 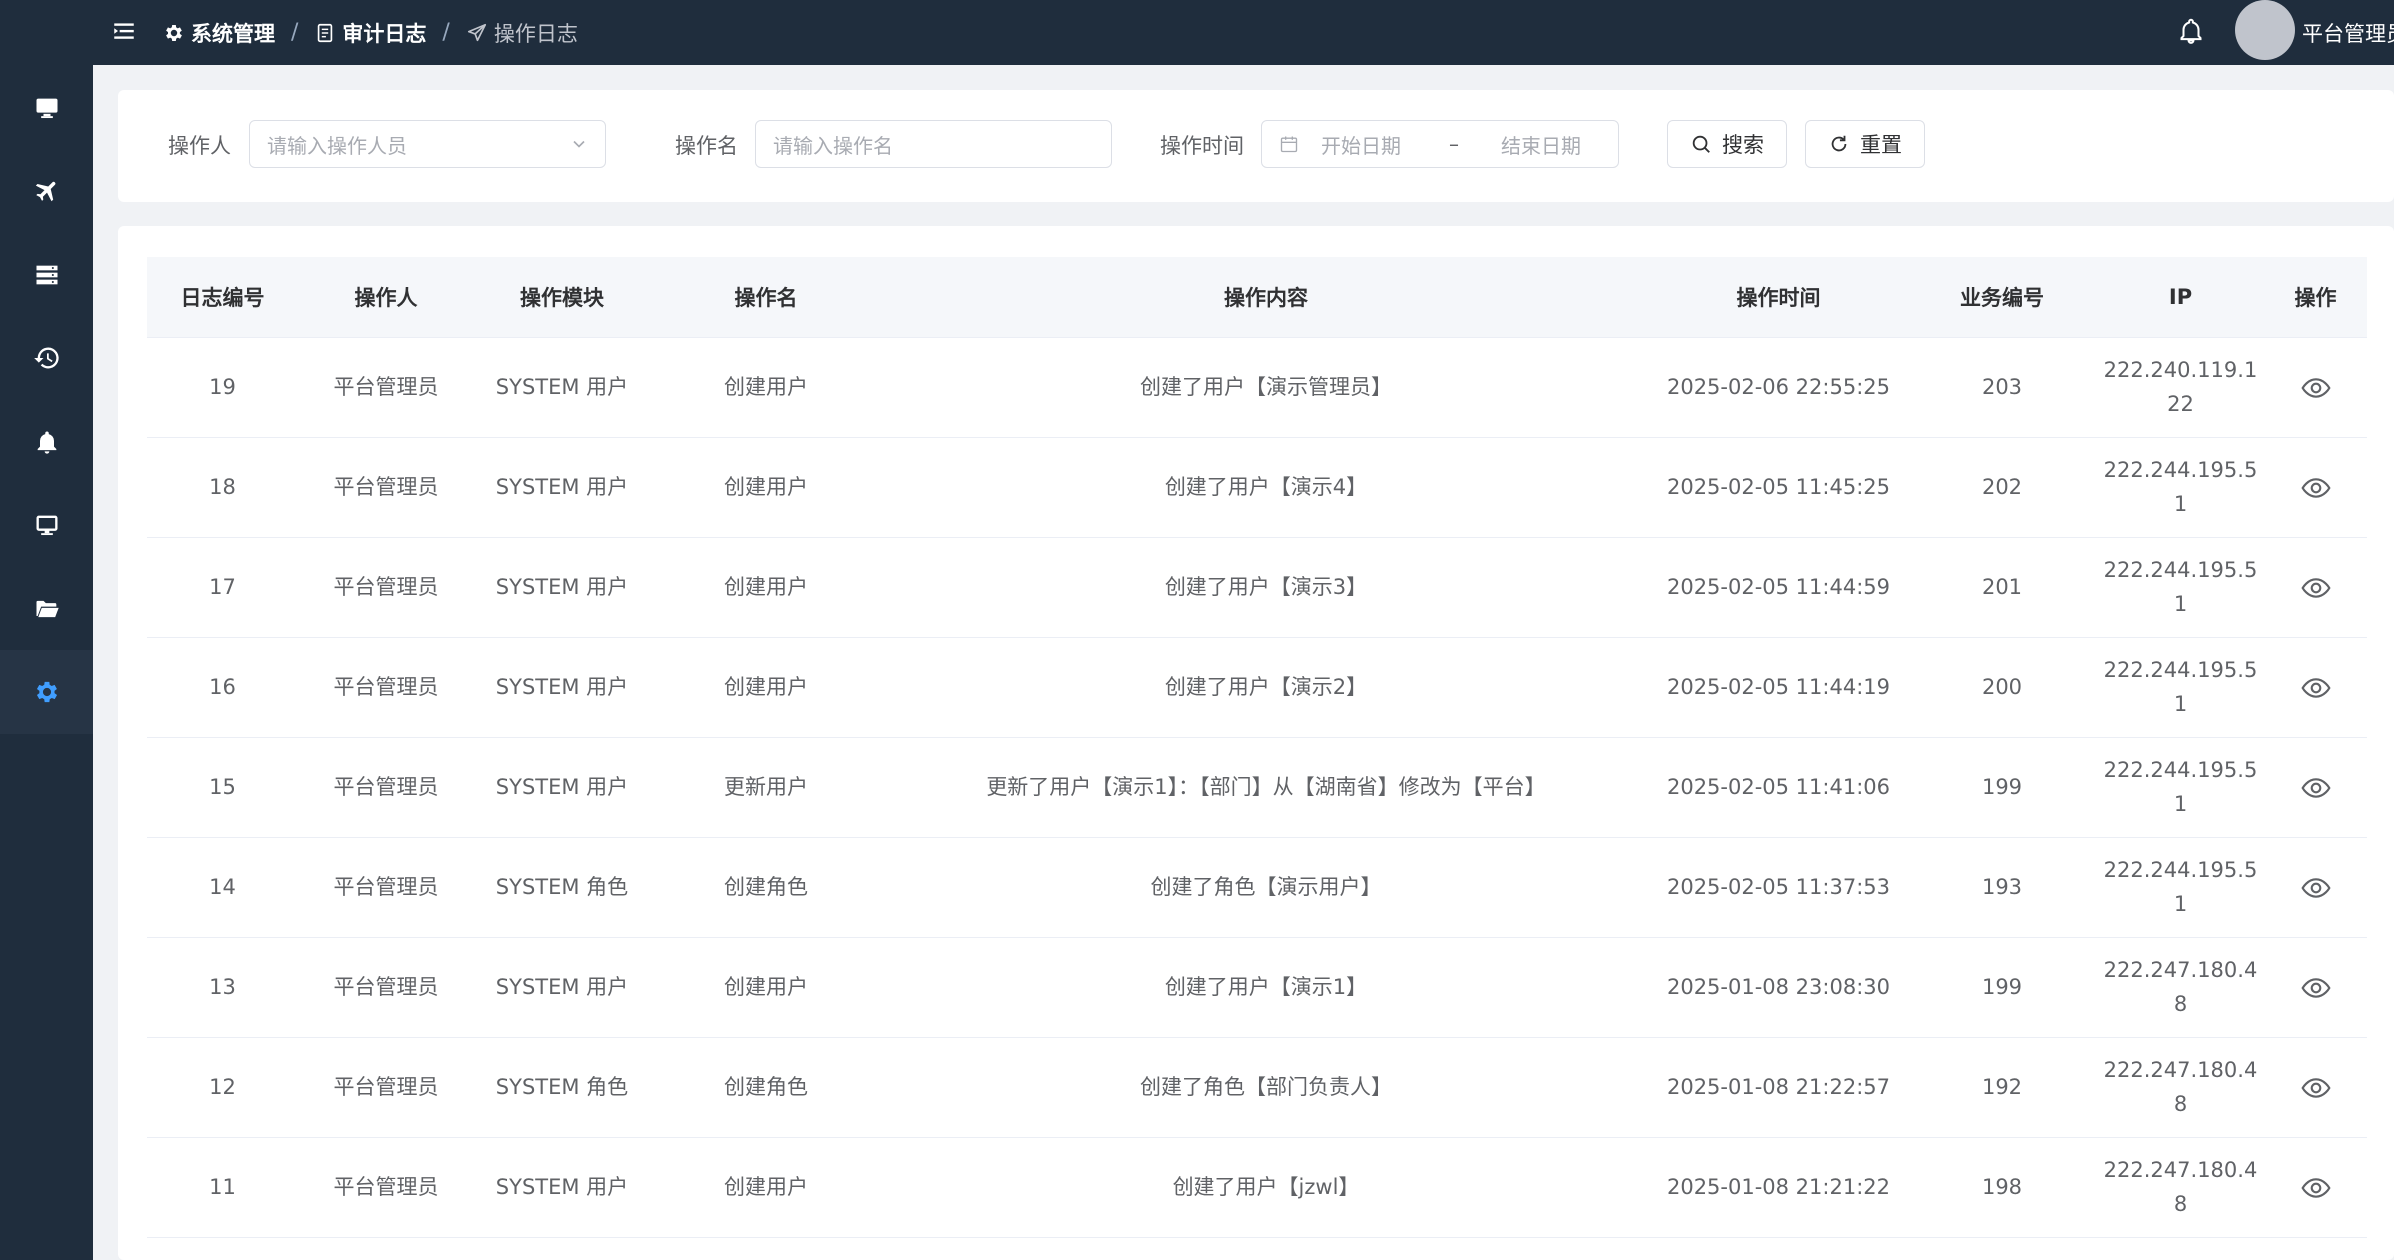 What do you see at coordinates (766, 1087) in the screenshot?
I see `cell-op-name: 创建角色` at bounding box center [766, 1087].